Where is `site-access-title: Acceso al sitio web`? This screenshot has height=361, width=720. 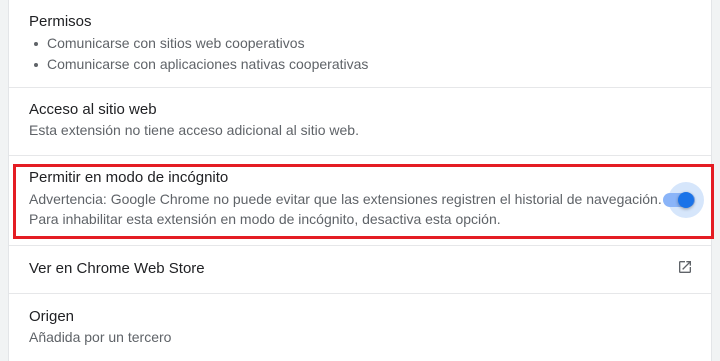 site-access-title: Acceso al sitio web is located at coordinates (93, 109).